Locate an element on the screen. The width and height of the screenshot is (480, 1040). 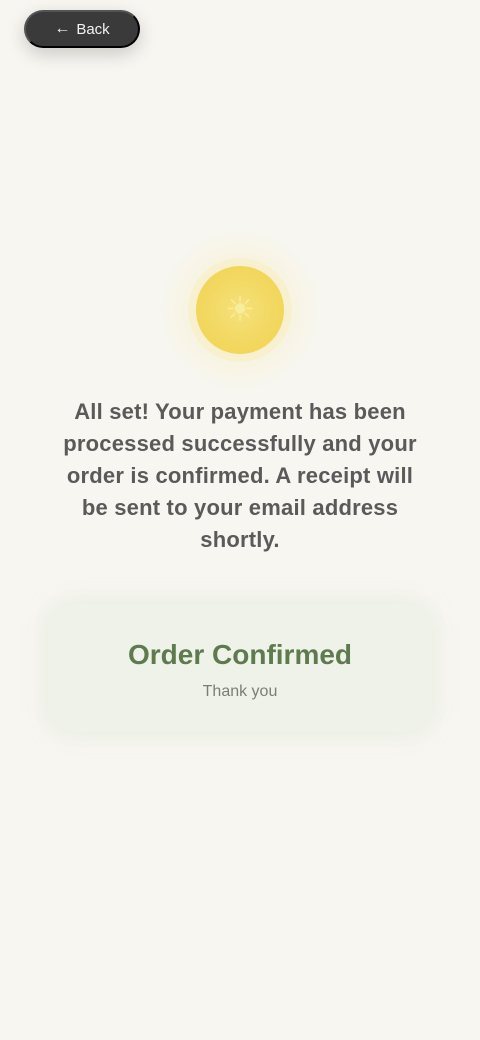
back-button: ← Back is located at coordinates (82, 29).